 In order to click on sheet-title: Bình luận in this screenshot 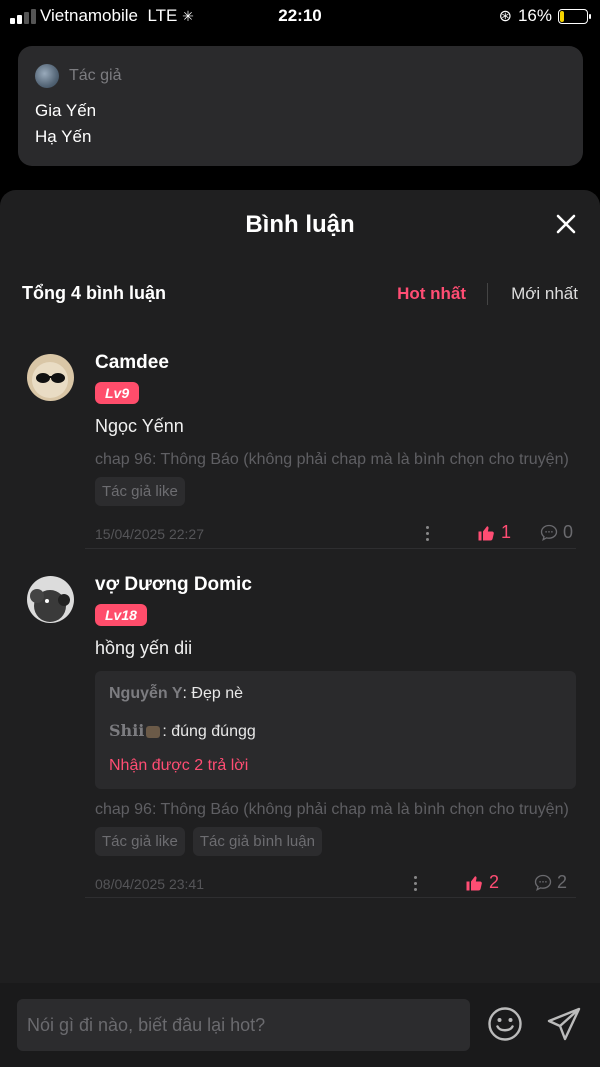, I will do `click(300, 224)`.